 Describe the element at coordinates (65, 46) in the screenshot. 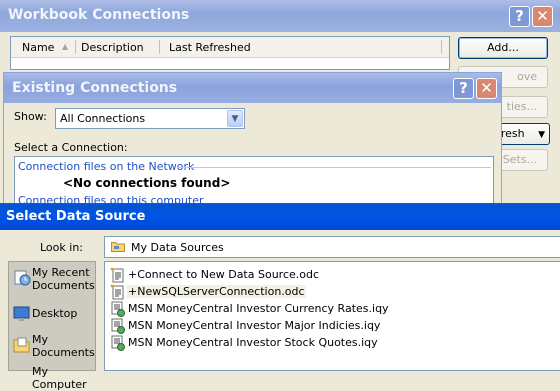

I see `sort-ascending-icon: ▲` at that location.